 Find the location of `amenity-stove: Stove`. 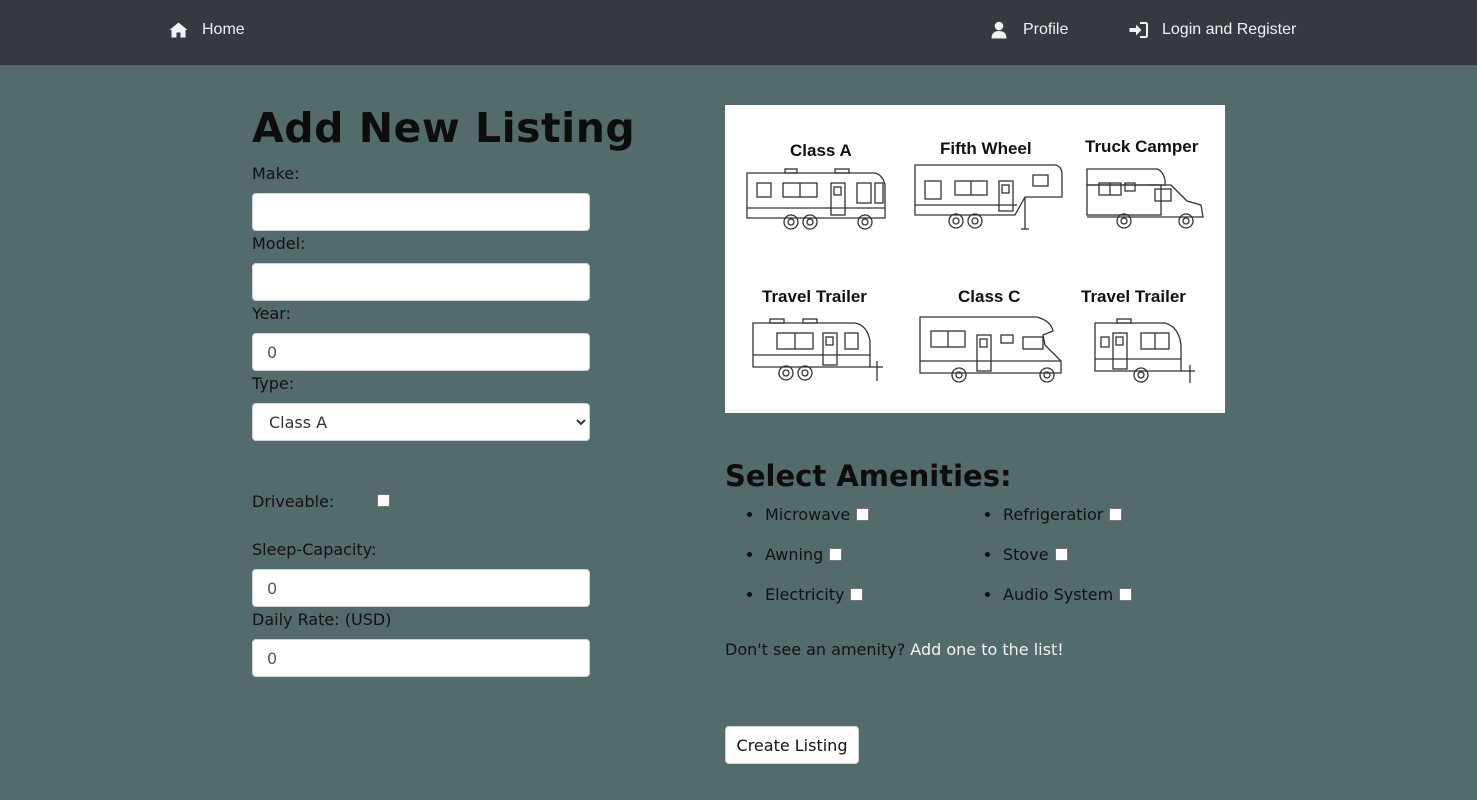

amenity-stove: Stove is located at coordinates (1026, 554).